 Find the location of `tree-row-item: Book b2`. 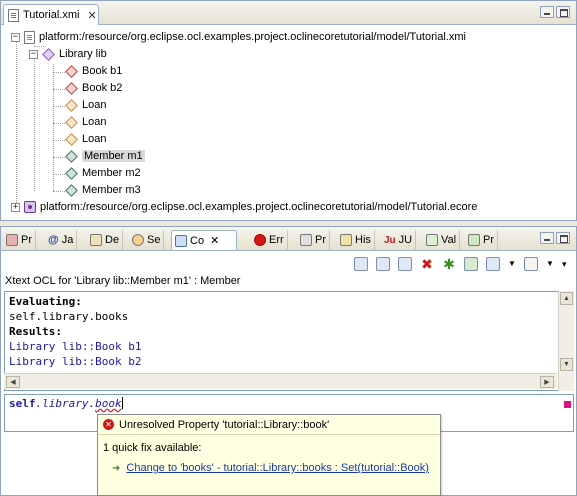

tree-row-item: Book b2 is located at coordinates (93, 88).